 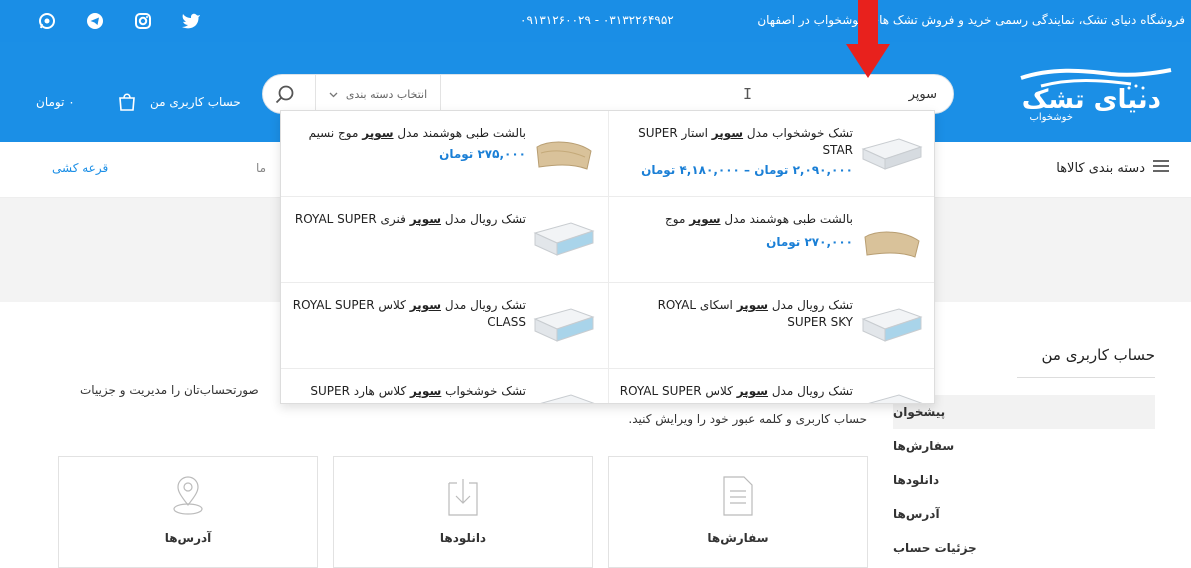 What do you see at coordinates (195, 102) in the screenshot?
I see `account-link: حساب کاربری من` at bounding box center [195, 102].